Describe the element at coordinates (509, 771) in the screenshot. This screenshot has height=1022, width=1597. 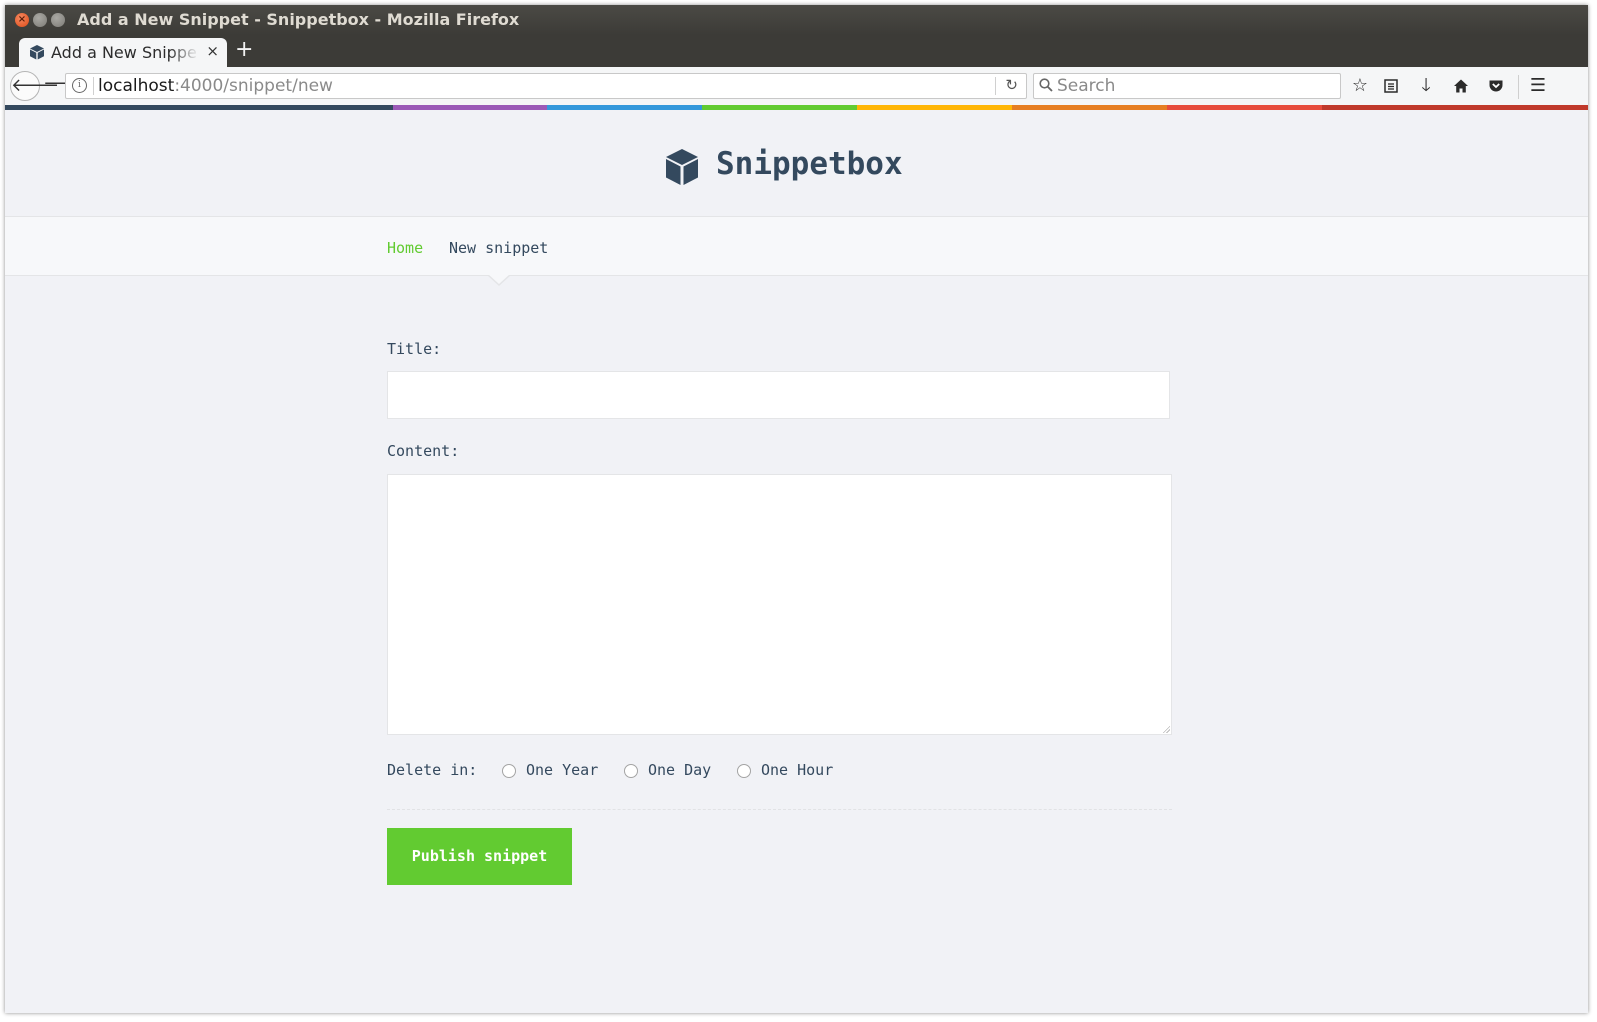
I see `expires-one-year-radio` at that location.